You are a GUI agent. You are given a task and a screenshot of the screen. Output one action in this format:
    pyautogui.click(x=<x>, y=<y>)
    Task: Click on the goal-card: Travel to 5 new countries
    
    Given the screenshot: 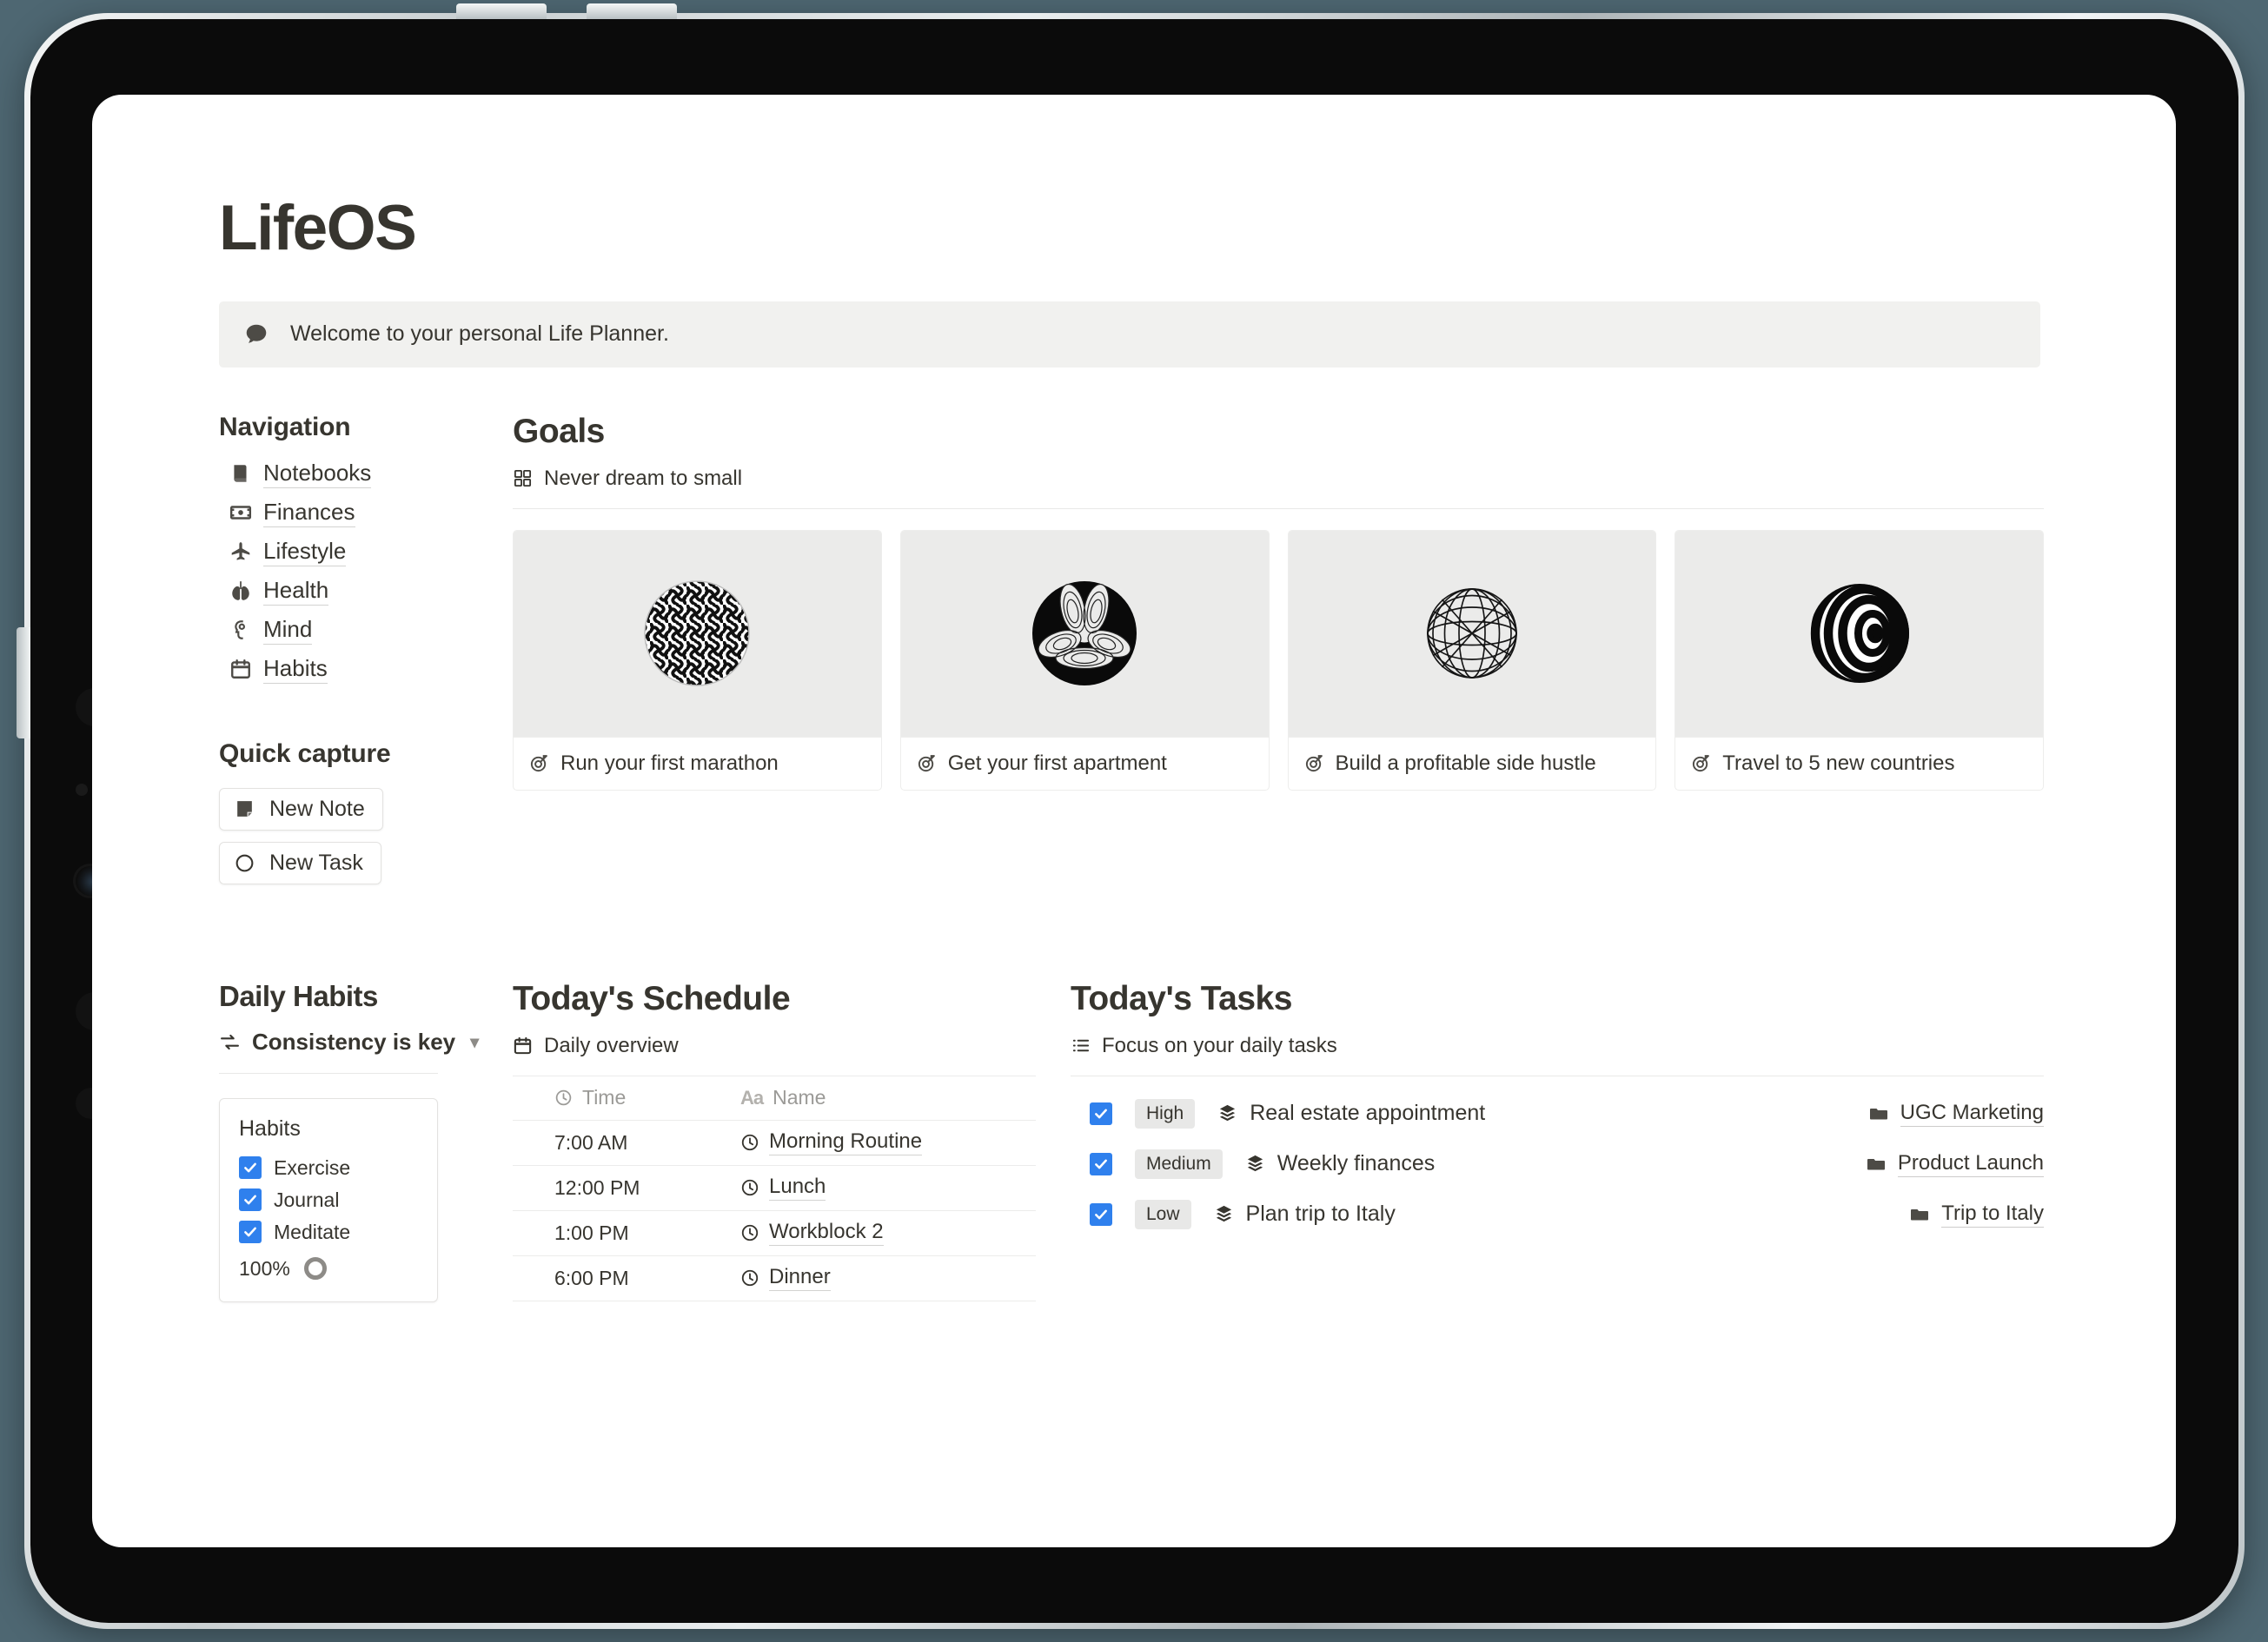 What is the action you would take?
    pyautogui.click(x=1859, y=660)
    